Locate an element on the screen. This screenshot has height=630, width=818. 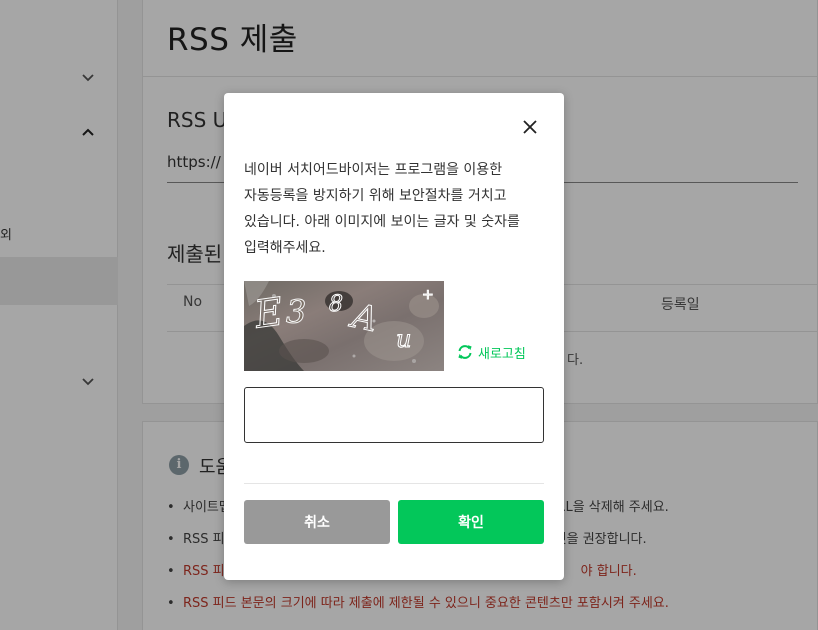
close-icon is located at coordinates (530, 127).